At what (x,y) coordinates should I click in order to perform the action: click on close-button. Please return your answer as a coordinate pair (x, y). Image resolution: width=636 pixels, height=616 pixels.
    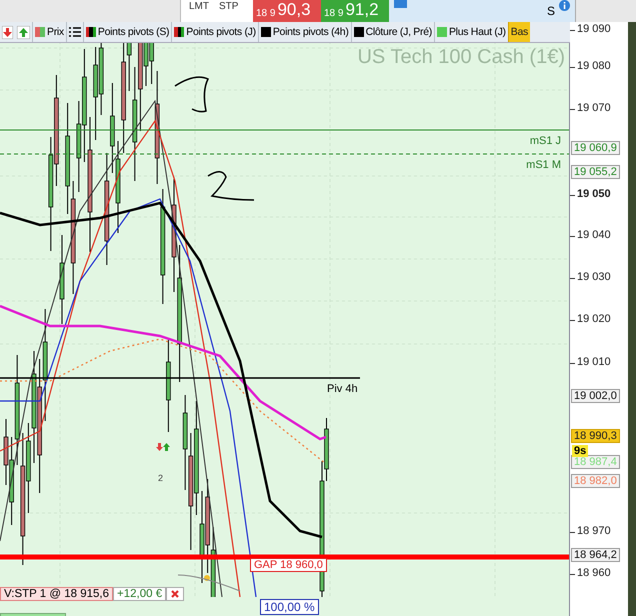
    Looking at the image, I should click on (175, 594).